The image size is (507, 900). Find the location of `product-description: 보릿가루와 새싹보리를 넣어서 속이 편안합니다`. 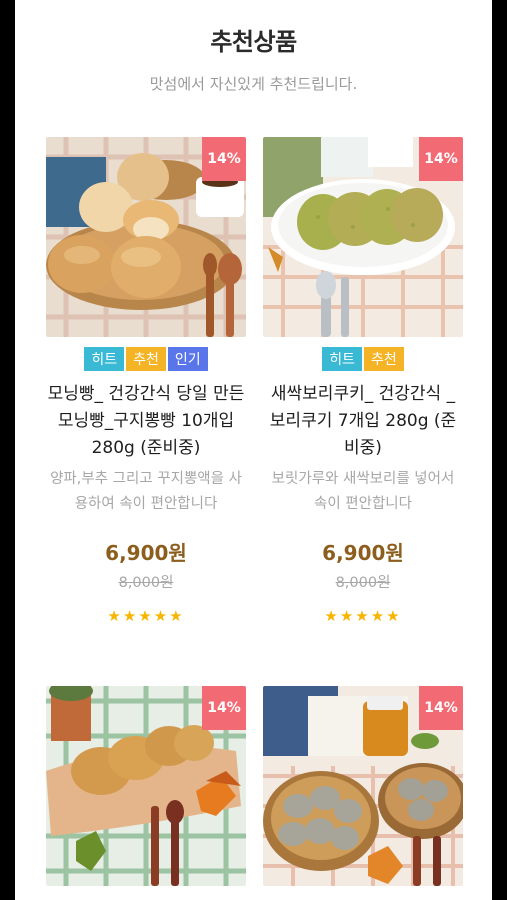

product-description: 보릿가루와 새싹보리를 넣어서 속이 편안합니다 is located at coordinates (363, 491).